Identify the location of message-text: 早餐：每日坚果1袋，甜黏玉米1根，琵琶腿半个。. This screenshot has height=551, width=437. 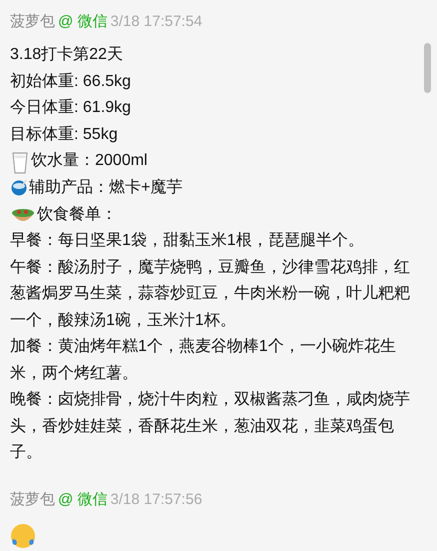
(187, 240).